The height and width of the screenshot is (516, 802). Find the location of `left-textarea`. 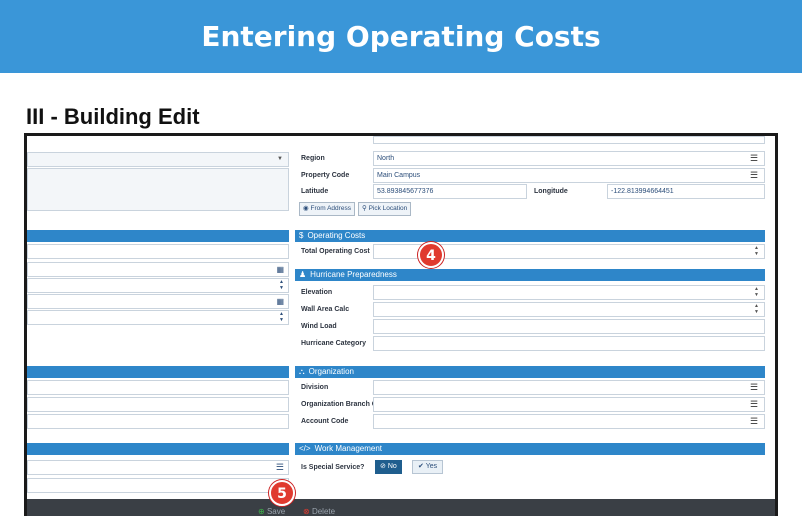

left-textarea is located at coordinates (158, 189).